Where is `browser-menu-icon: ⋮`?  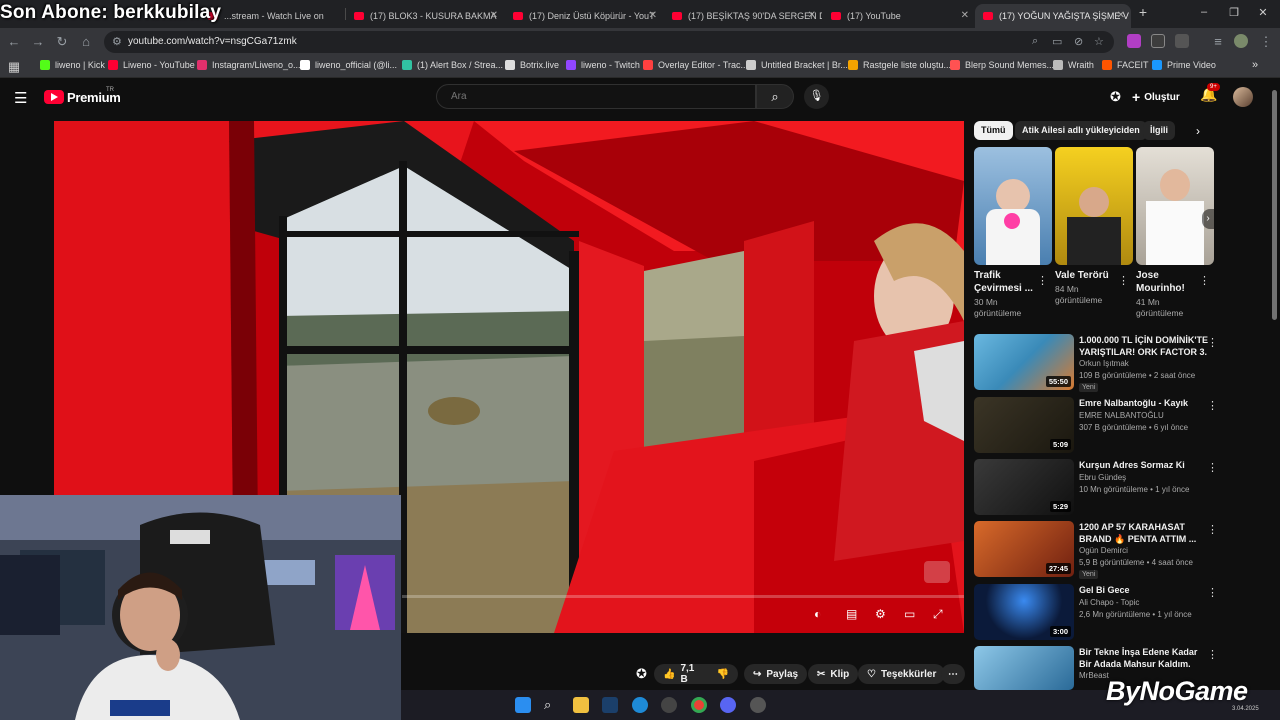
browser-menu-icon: ⋮ is located at coordinates (1266, 42).